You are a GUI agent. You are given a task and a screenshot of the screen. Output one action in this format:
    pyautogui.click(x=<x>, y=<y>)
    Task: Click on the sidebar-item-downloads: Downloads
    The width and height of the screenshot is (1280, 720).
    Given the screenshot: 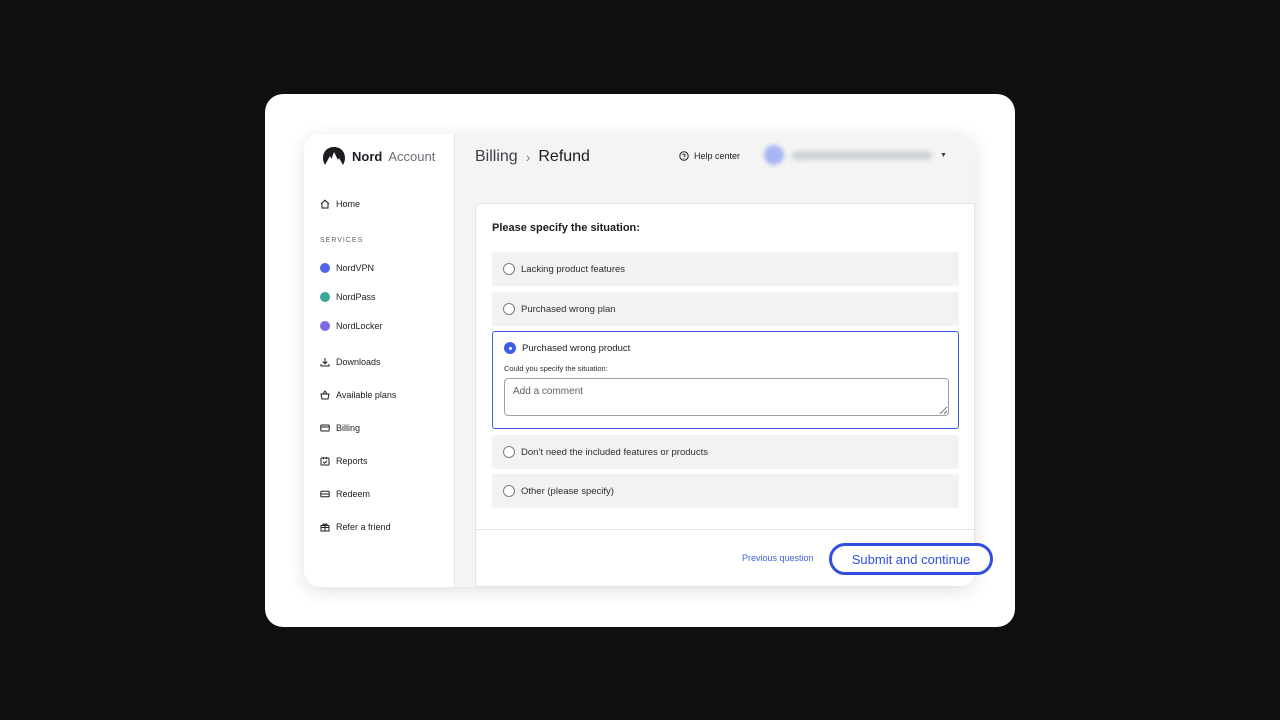 What is the action you would take?
    pyautogui.click(x=350, y=362)
    